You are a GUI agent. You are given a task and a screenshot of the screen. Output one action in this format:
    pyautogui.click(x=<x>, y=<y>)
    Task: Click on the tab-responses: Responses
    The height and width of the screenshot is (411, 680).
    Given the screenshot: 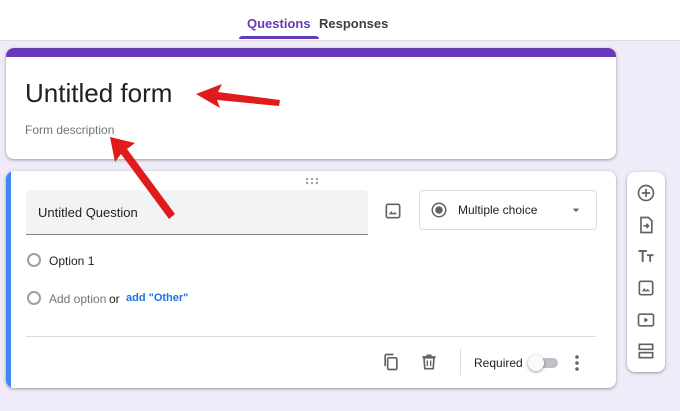 What is the action you would take?
    pyautogui.click(x=353, y=20)
    